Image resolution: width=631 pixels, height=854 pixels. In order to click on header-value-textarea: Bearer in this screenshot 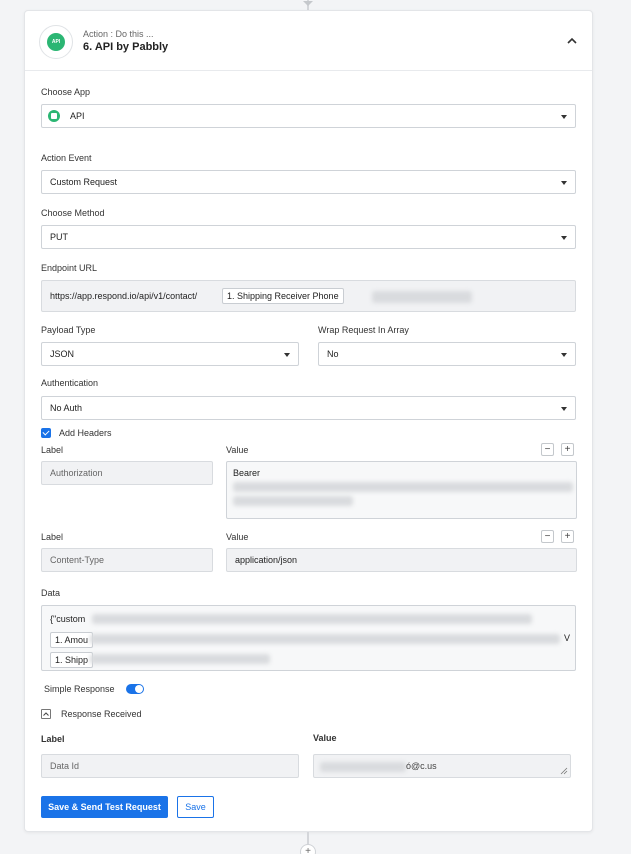, I will do `click(401, 490)`.